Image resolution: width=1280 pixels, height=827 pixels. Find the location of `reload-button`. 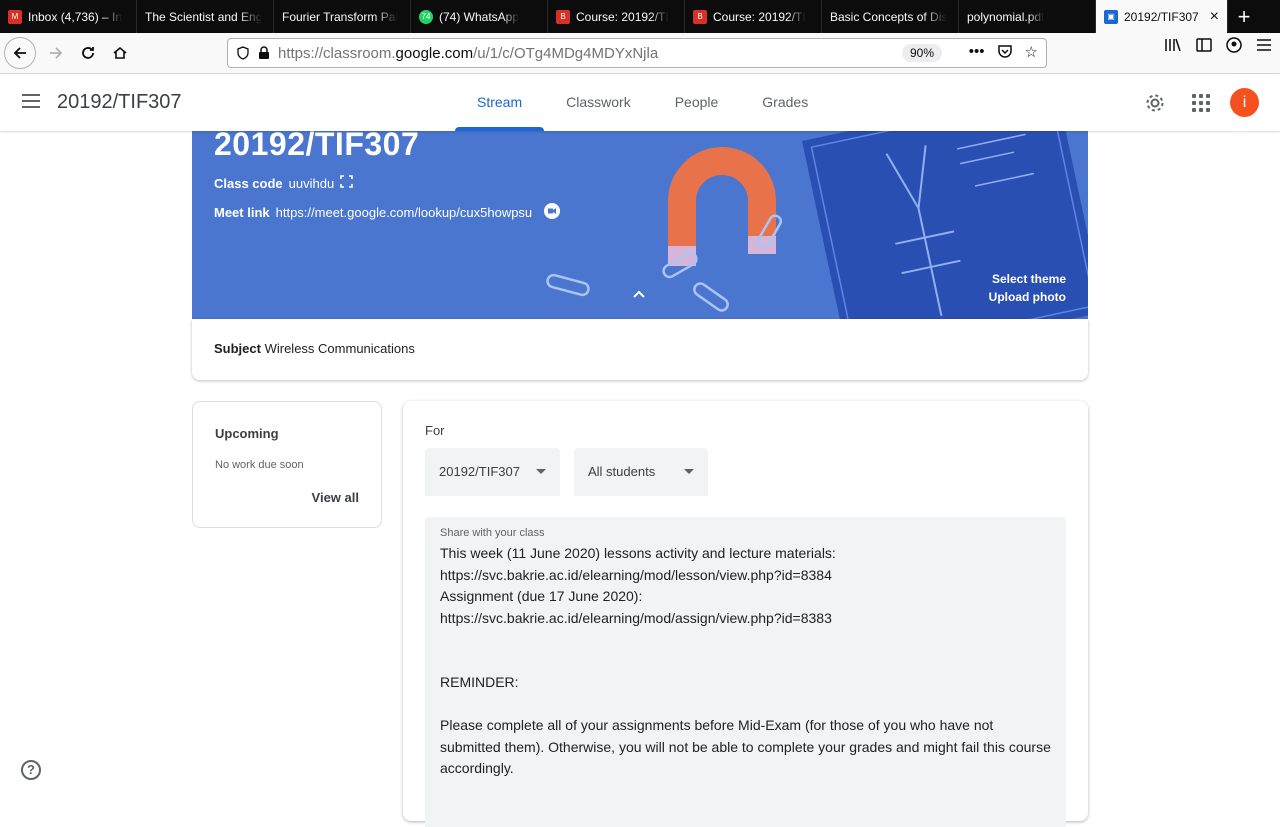

reload-button is located at coordinates (88, 53).